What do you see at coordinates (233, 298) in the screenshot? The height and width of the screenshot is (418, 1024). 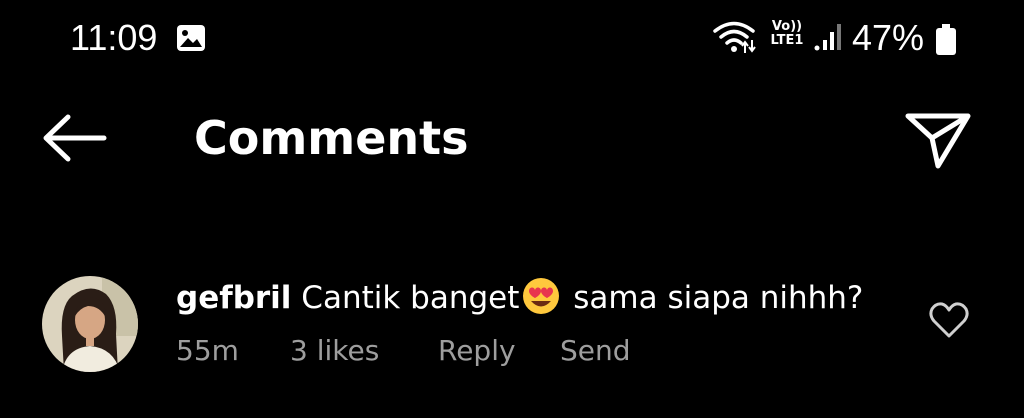 I see `comment-username: gefbril` at bounding box center [233, 298].